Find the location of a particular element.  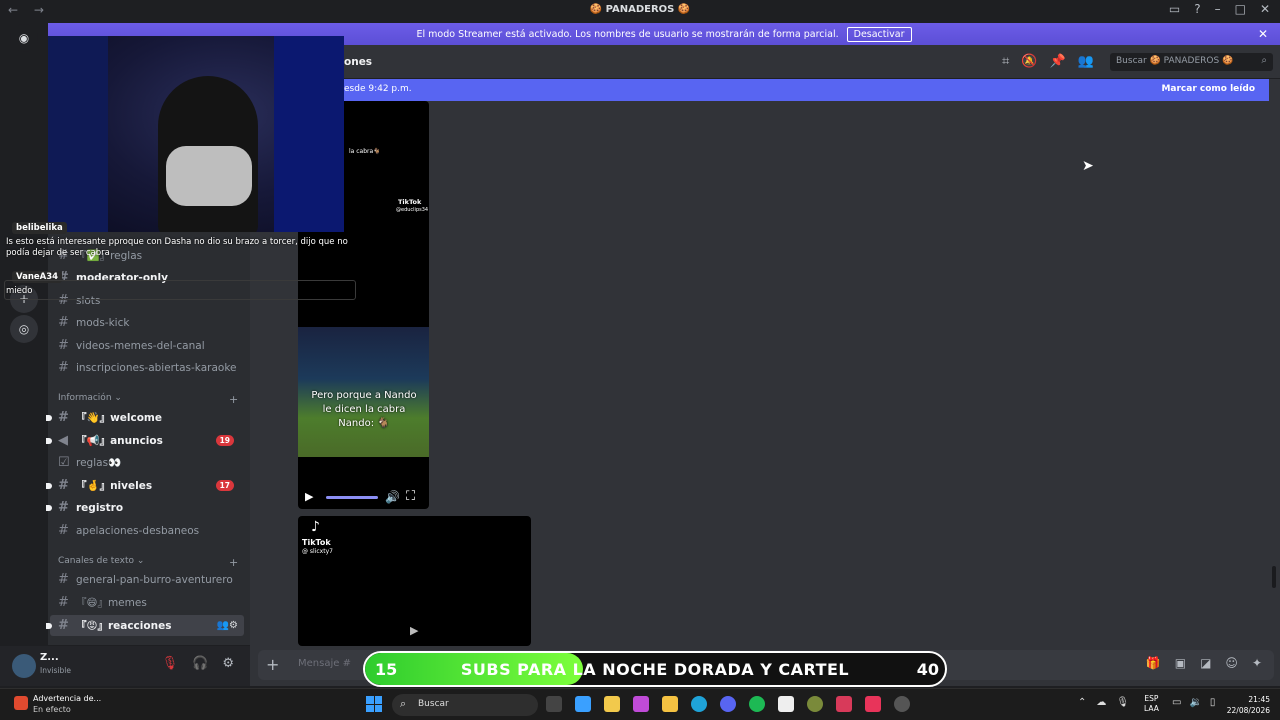

mark-read-button: Marcar como leído is located at coordinates (1208, 89).